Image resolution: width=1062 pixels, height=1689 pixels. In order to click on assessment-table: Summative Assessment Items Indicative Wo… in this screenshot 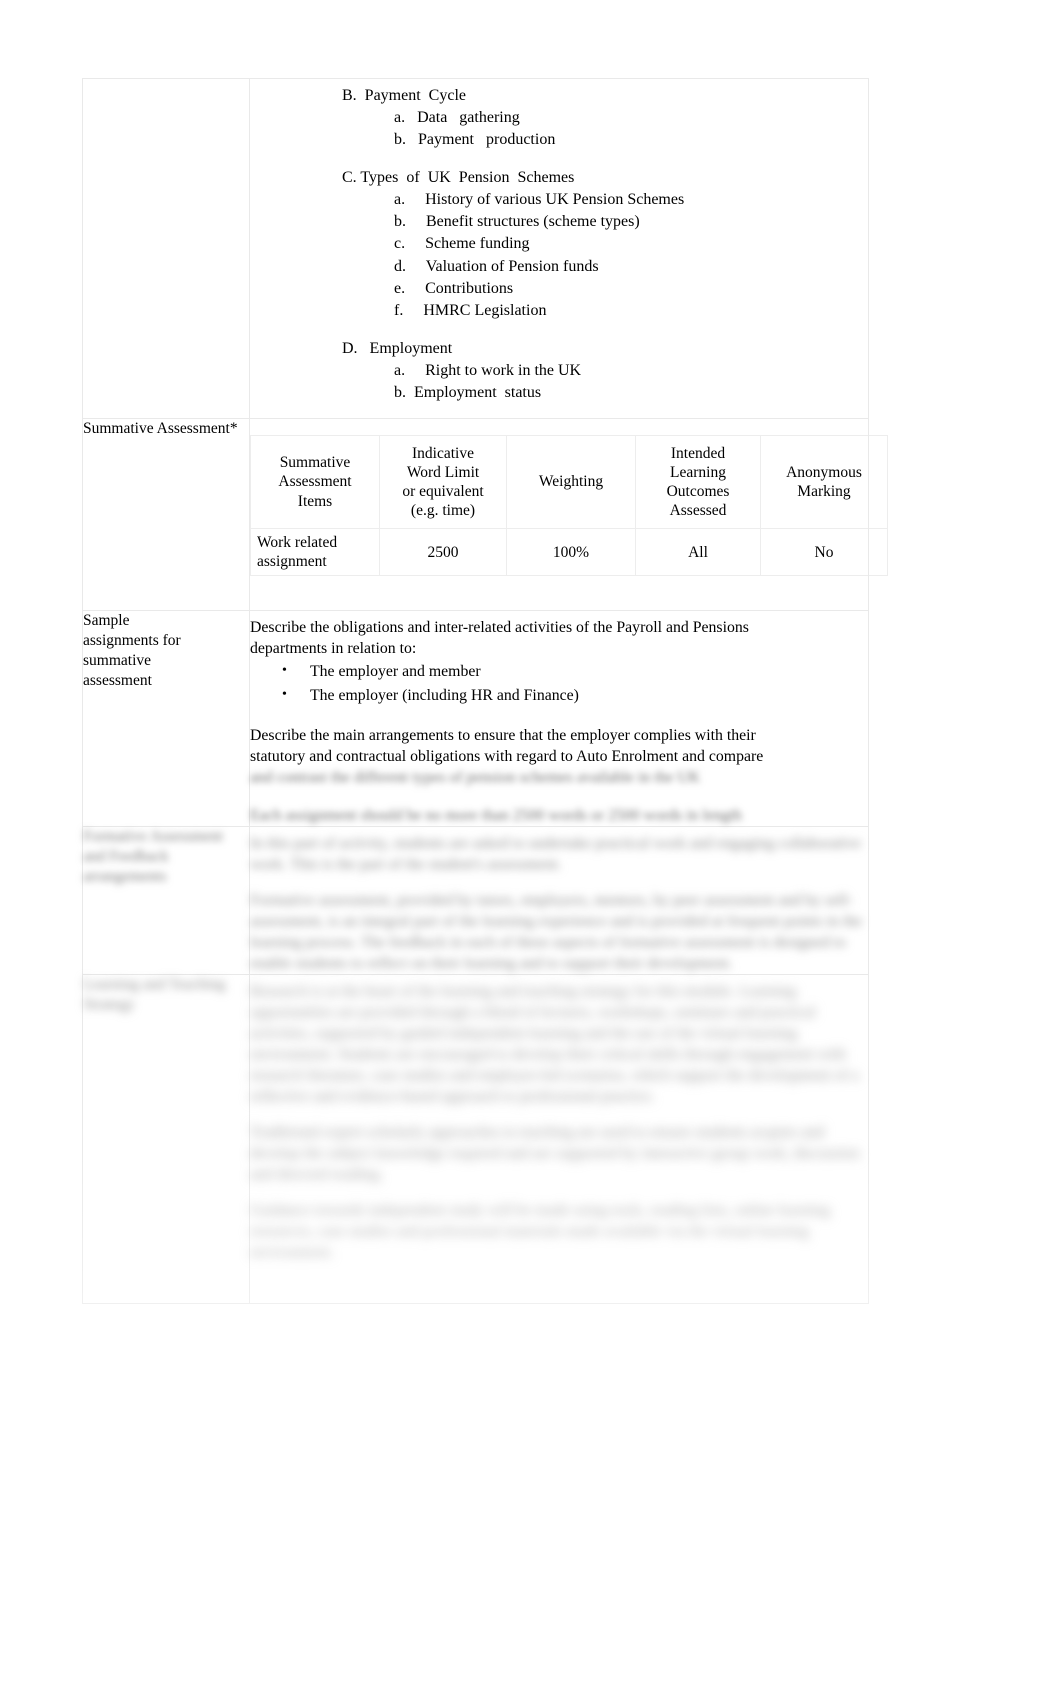, I will do `click(569, 506)`.